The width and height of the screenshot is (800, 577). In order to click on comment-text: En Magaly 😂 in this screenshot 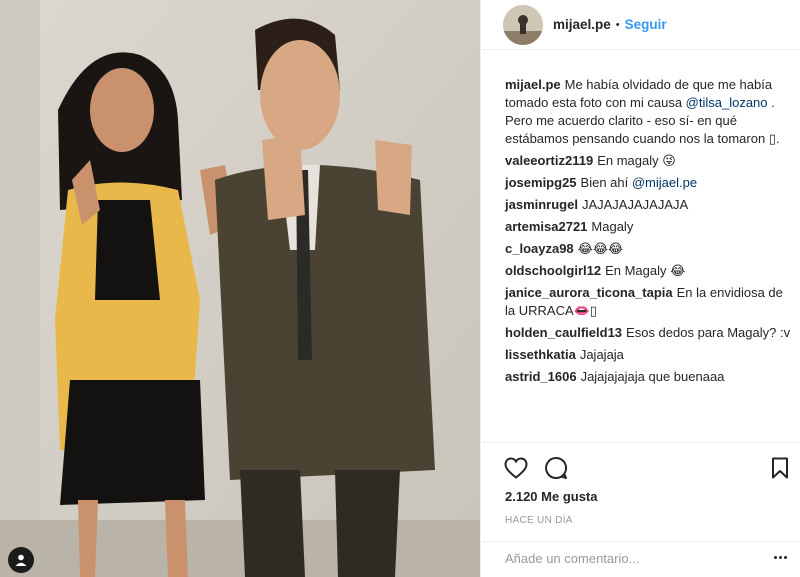, I will do `click(645, 270)`.